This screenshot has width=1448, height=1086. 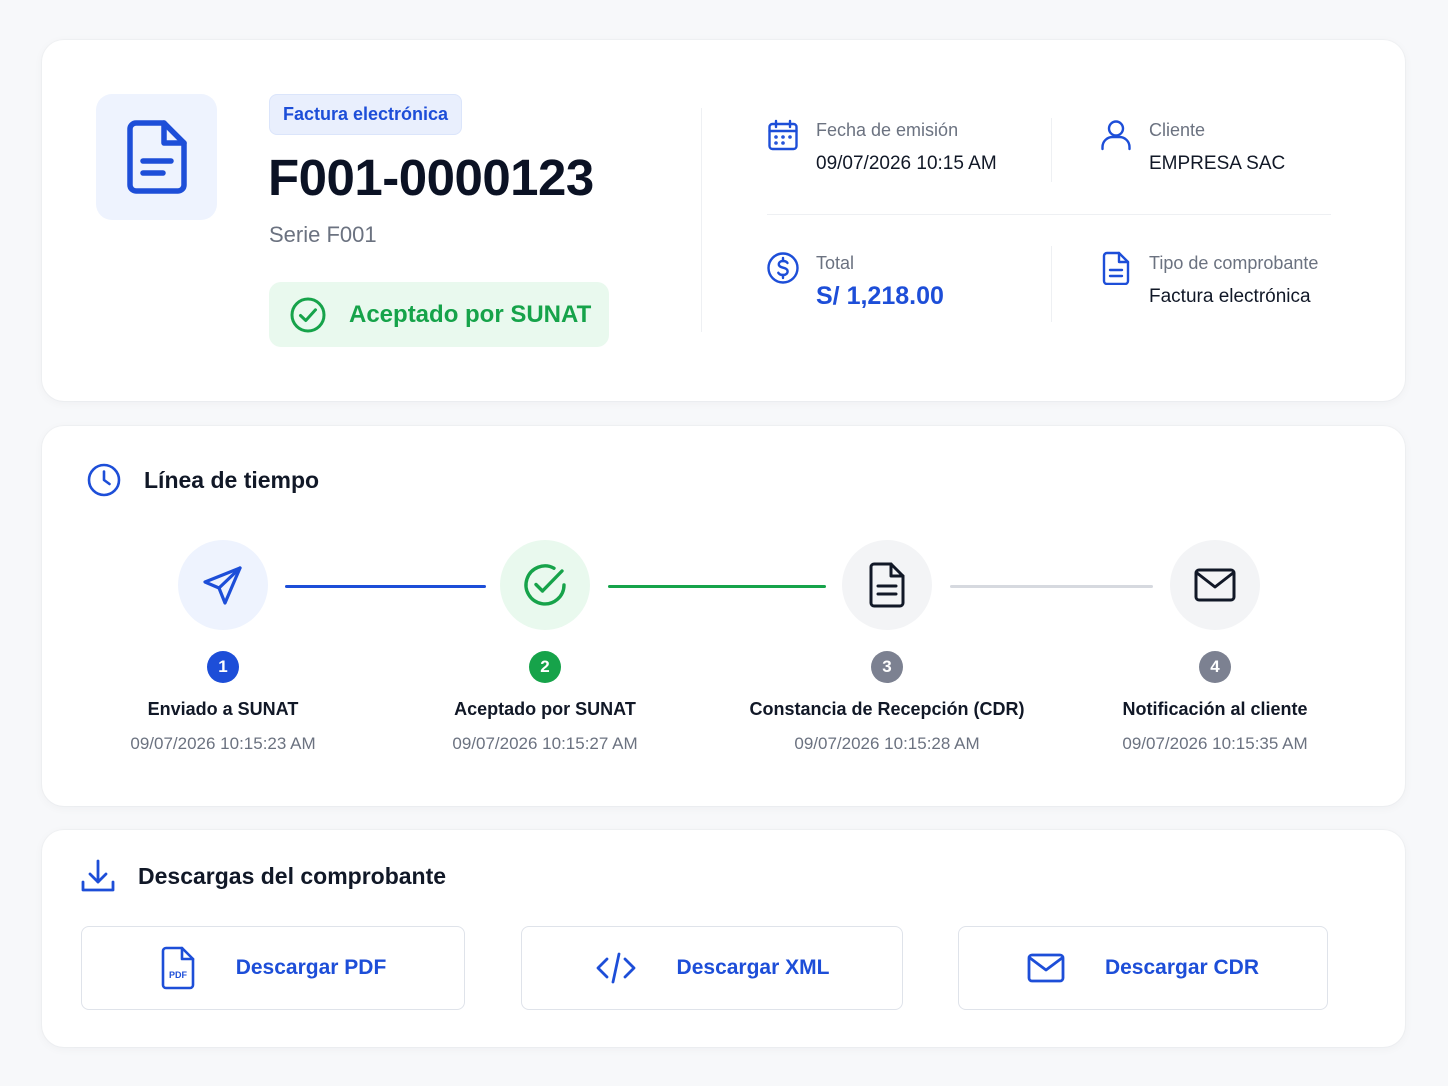 What do you see at coordinates (835, 263) in the screenshot?
I see `total-label: Total` at bounding box center [835, 263].